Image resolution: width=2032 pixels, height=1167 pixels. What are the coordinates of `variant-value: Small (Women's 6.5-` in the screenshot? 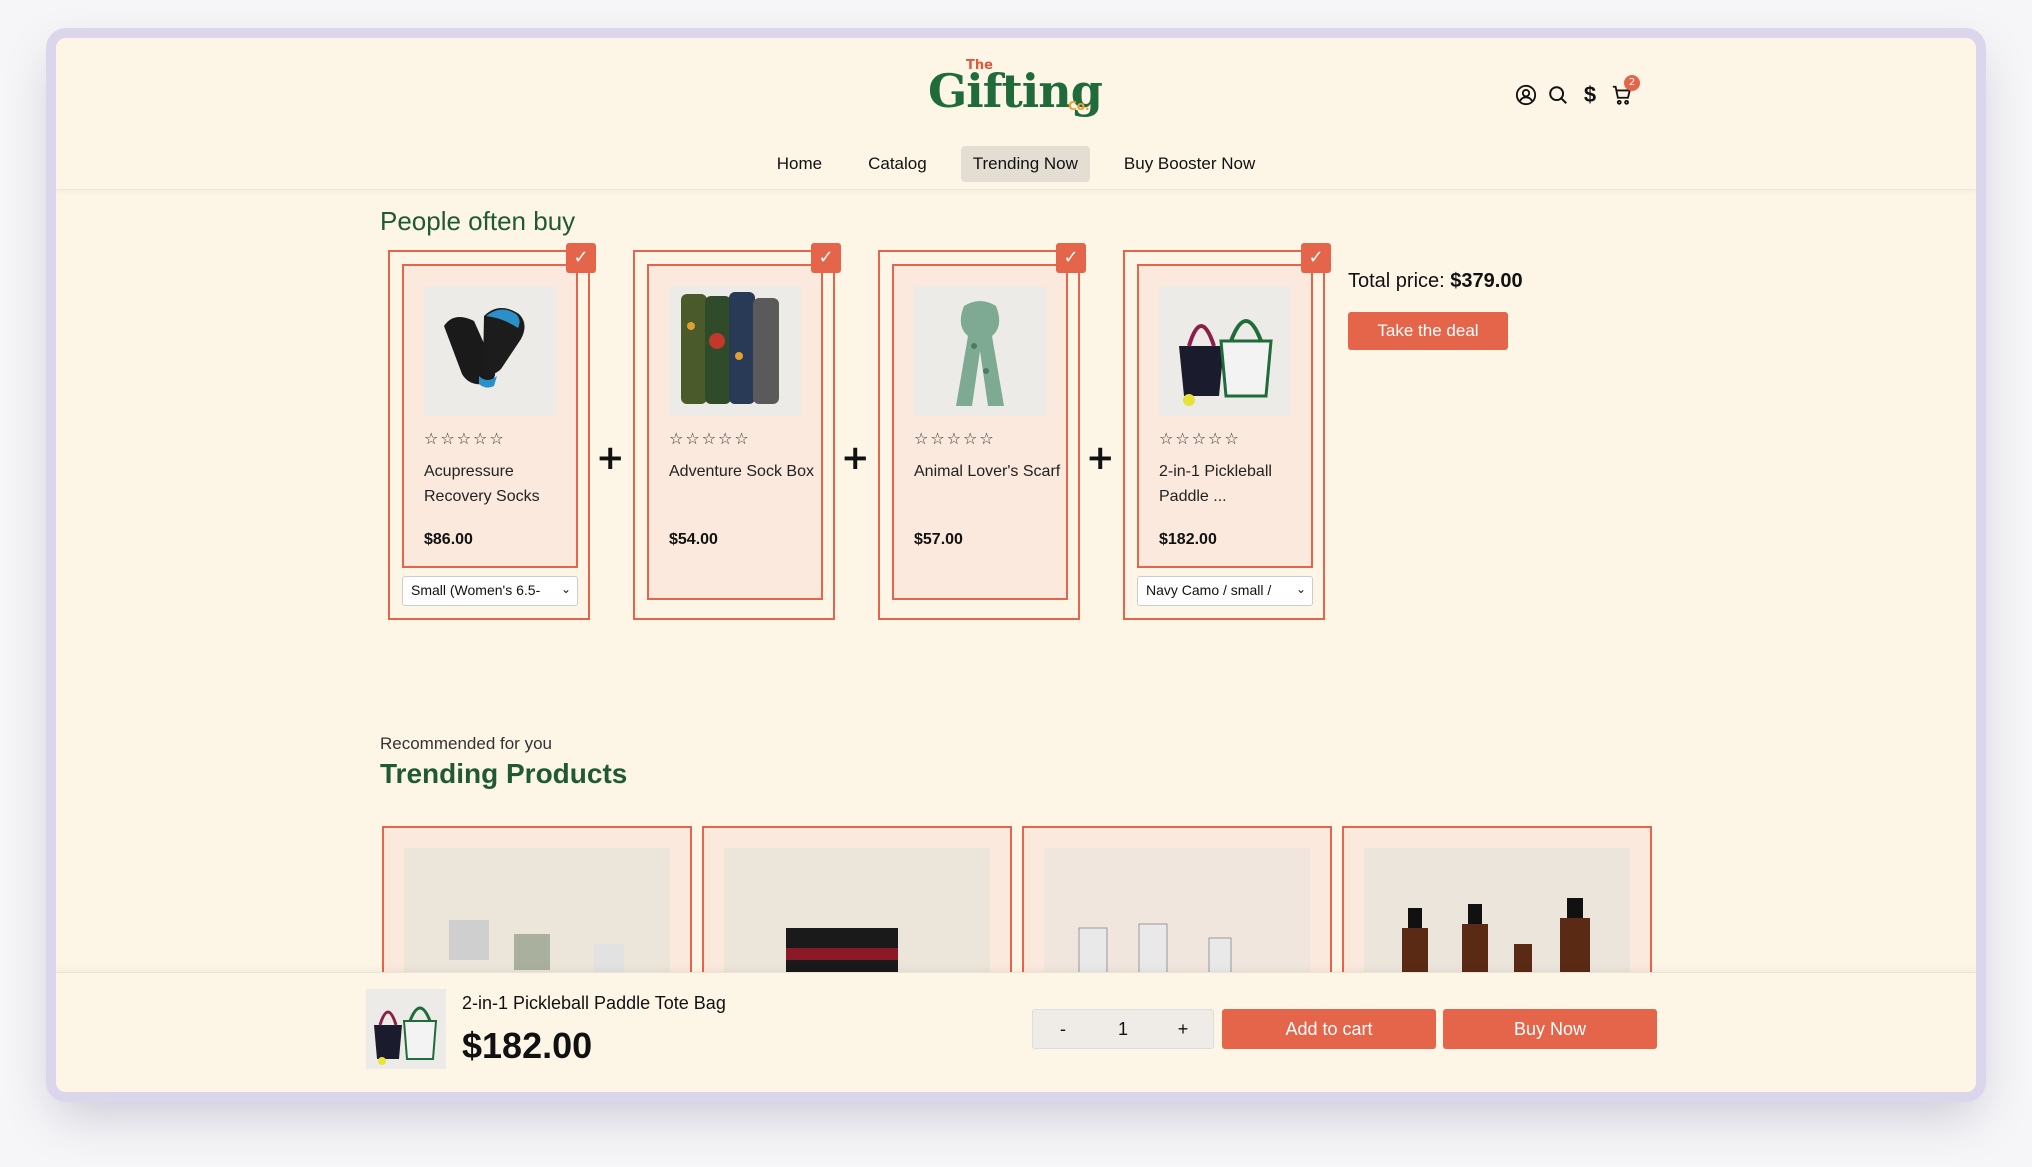 It's located at (476, 590).